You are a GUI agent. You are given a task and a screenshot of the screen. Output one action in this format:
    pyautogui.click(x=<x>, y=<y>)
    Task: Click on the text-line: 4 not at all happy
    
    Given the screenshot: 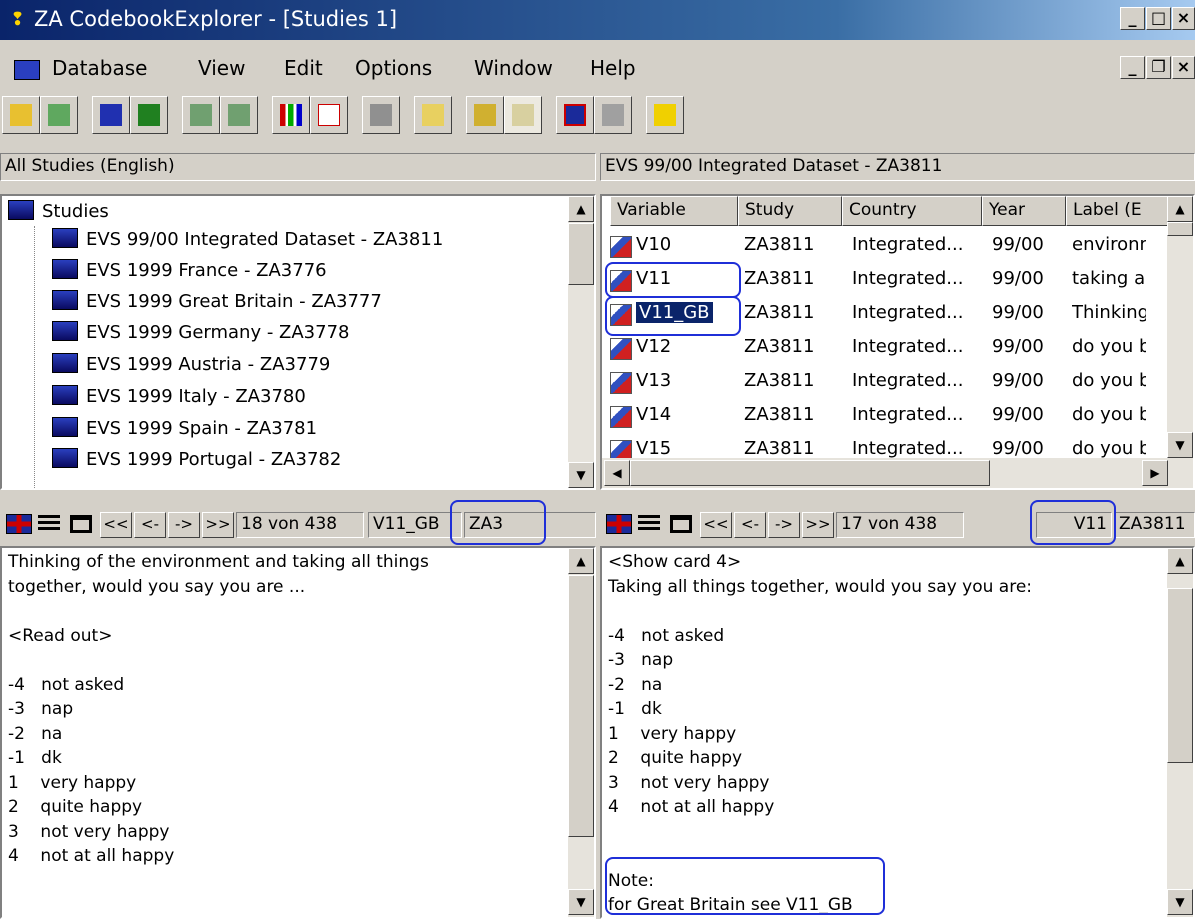 What is the action you would take?
    pyautogui.click(x=91, y=856)
    